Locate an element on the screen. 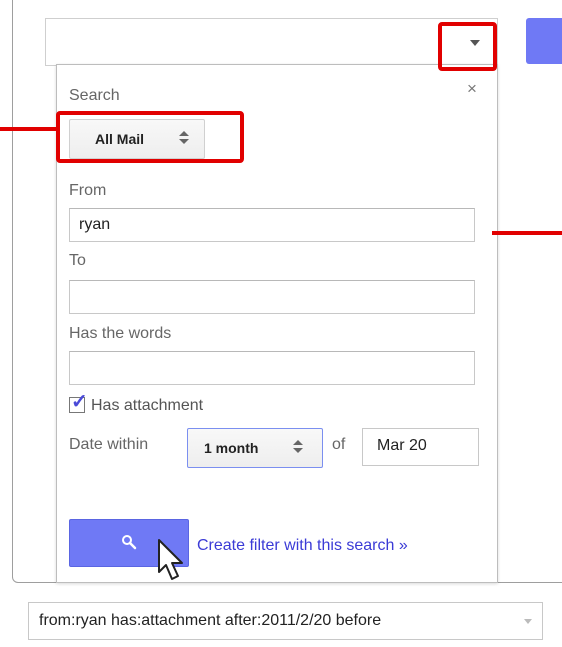  dropdown-highlight is located at coordinates (467, 46).